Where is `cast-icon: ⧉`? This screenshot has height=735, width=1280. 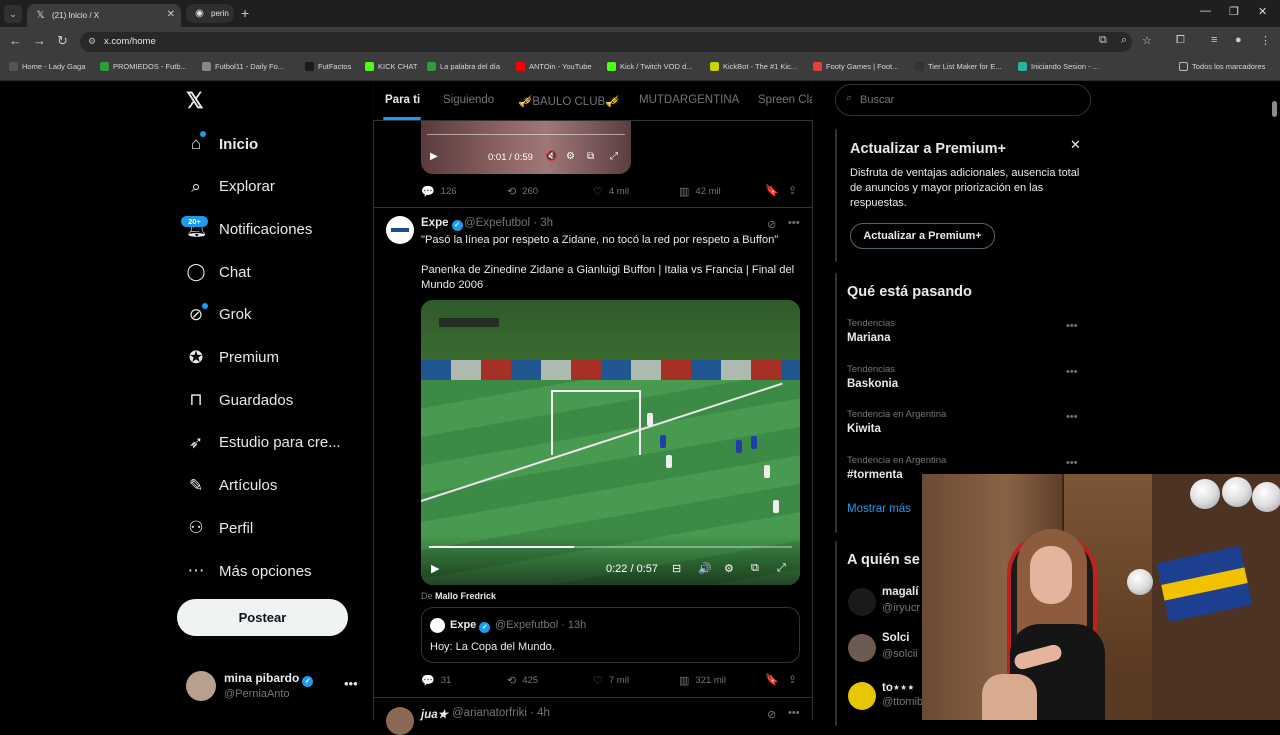
cast-icon: ⧉ is located at coordinates (1103, 40).